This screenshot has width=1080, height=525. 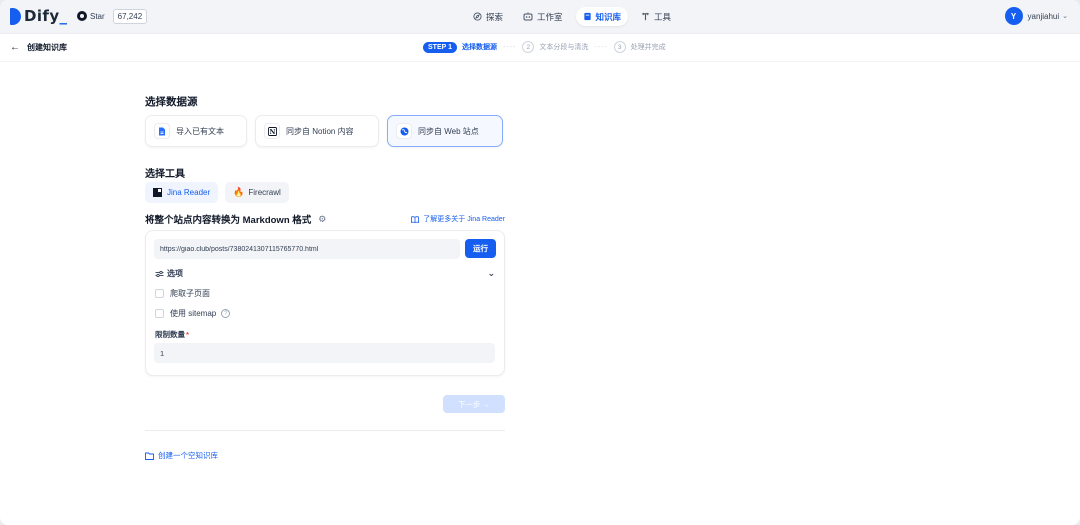 What do you see at coordinates (404, 131) in the screenshot?
I see `globe-icon` at bounding box center [404, 131].